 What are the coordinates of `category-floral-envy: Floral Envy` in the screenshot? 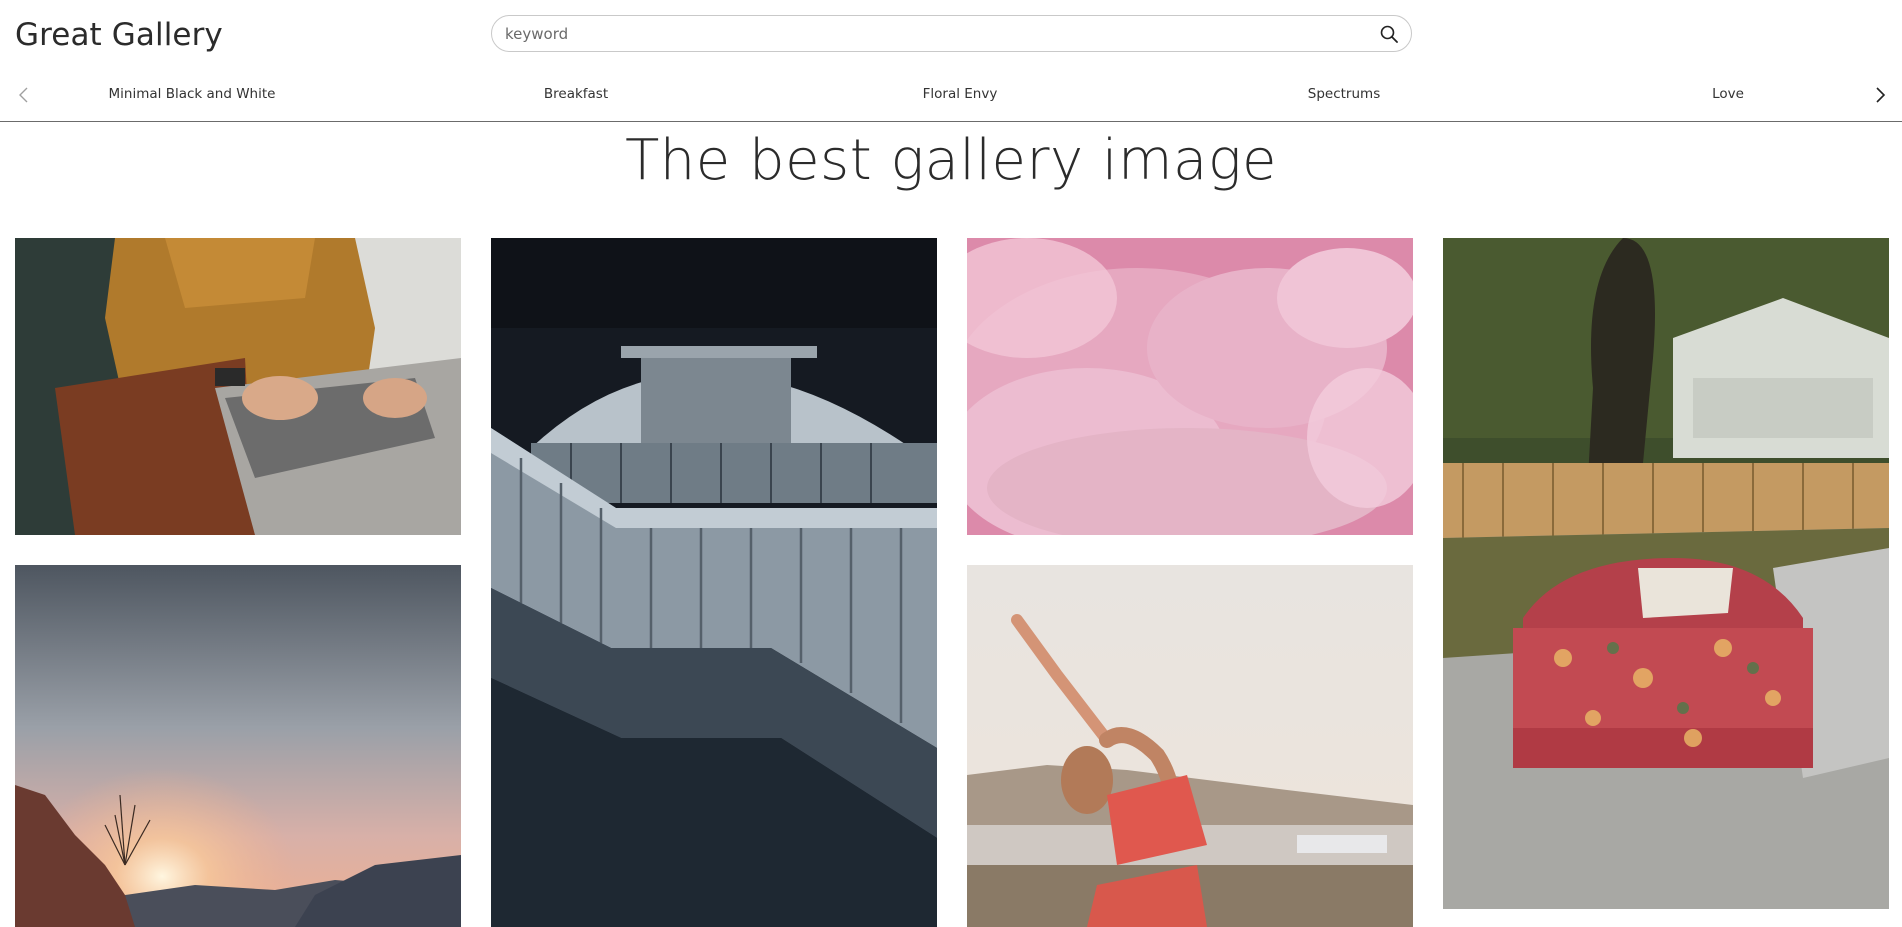 It's located at (960, 94).